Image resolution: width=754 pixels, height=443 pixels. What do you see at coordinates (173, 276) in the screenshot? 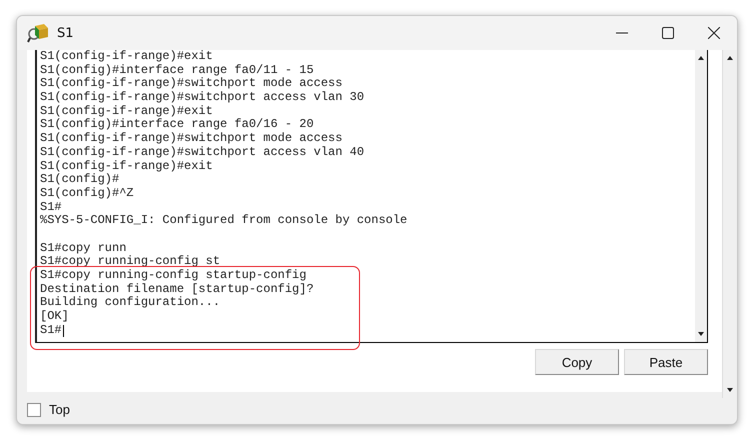
I see `console-line: S1#copy running-config startup-config` at bounding box center [173, 276].